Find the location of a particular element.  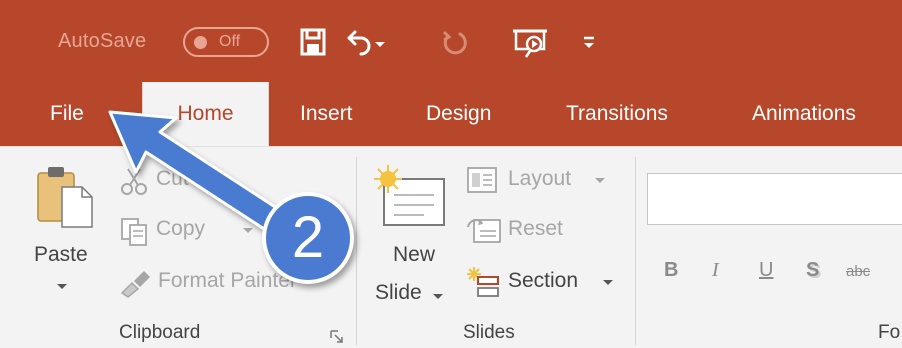

slides-group-label: Slides is located at coordinates (489, 332).